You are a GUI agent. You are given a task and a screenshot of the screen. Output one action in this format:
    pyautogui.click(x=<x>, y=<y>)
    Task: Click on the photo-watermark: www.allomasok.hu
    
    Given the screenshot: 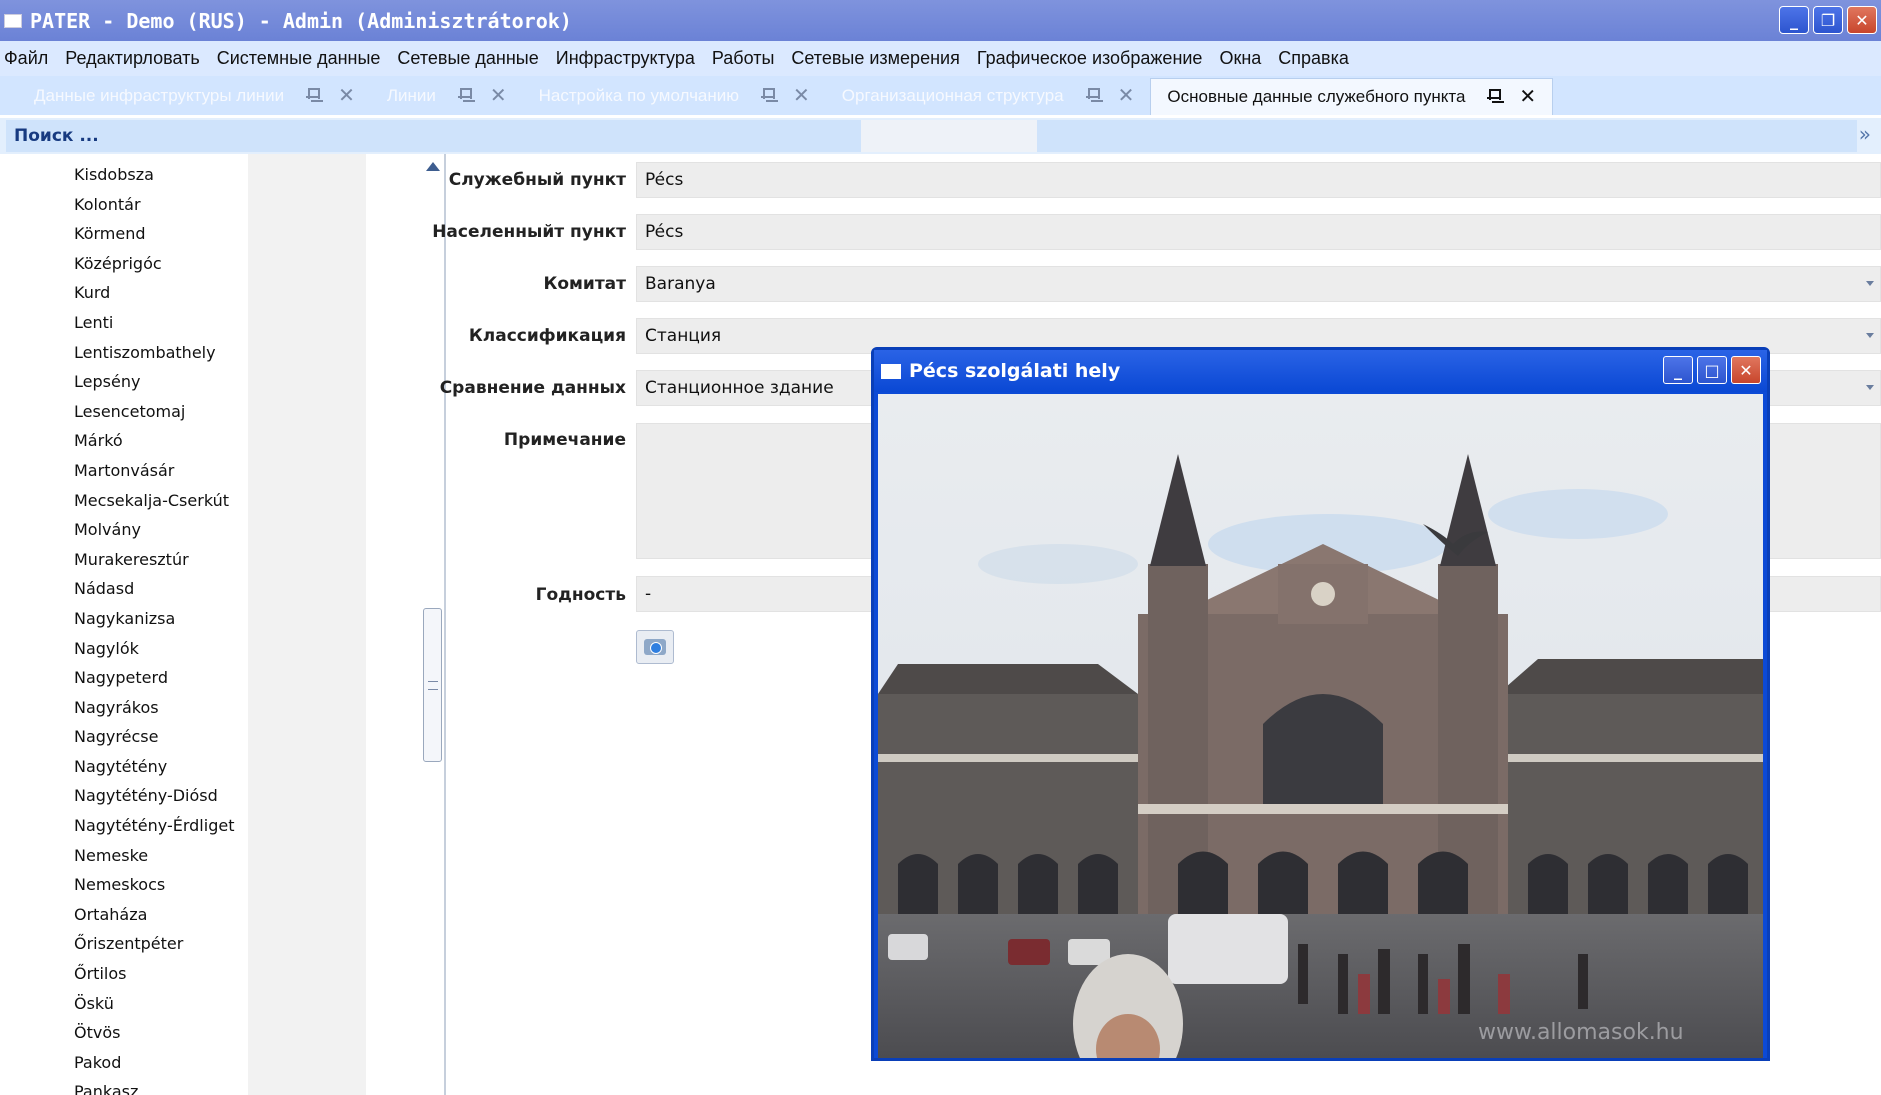 What is the action you would take?
    pyautogui.click(x=1581, y=1032)
    